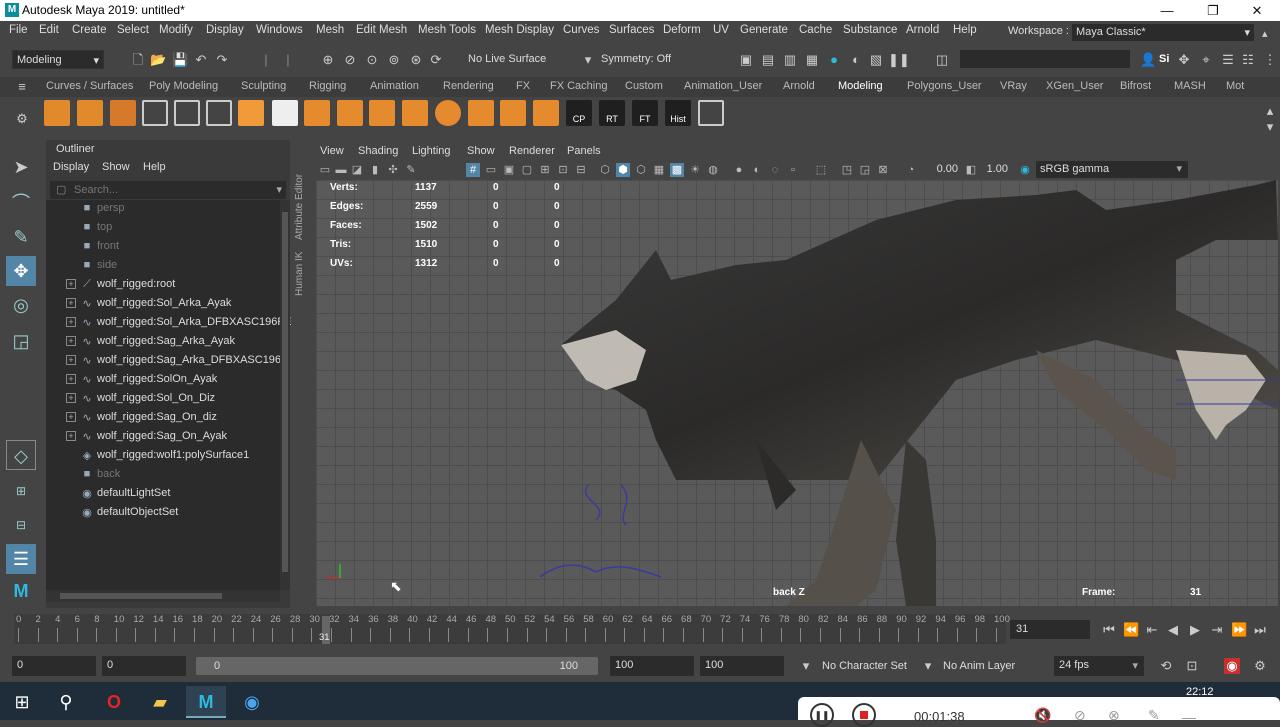  Describe the element at coordinates (1114, 715) in the screenshot. I see `mic-off-icon: ⊗` at that location.